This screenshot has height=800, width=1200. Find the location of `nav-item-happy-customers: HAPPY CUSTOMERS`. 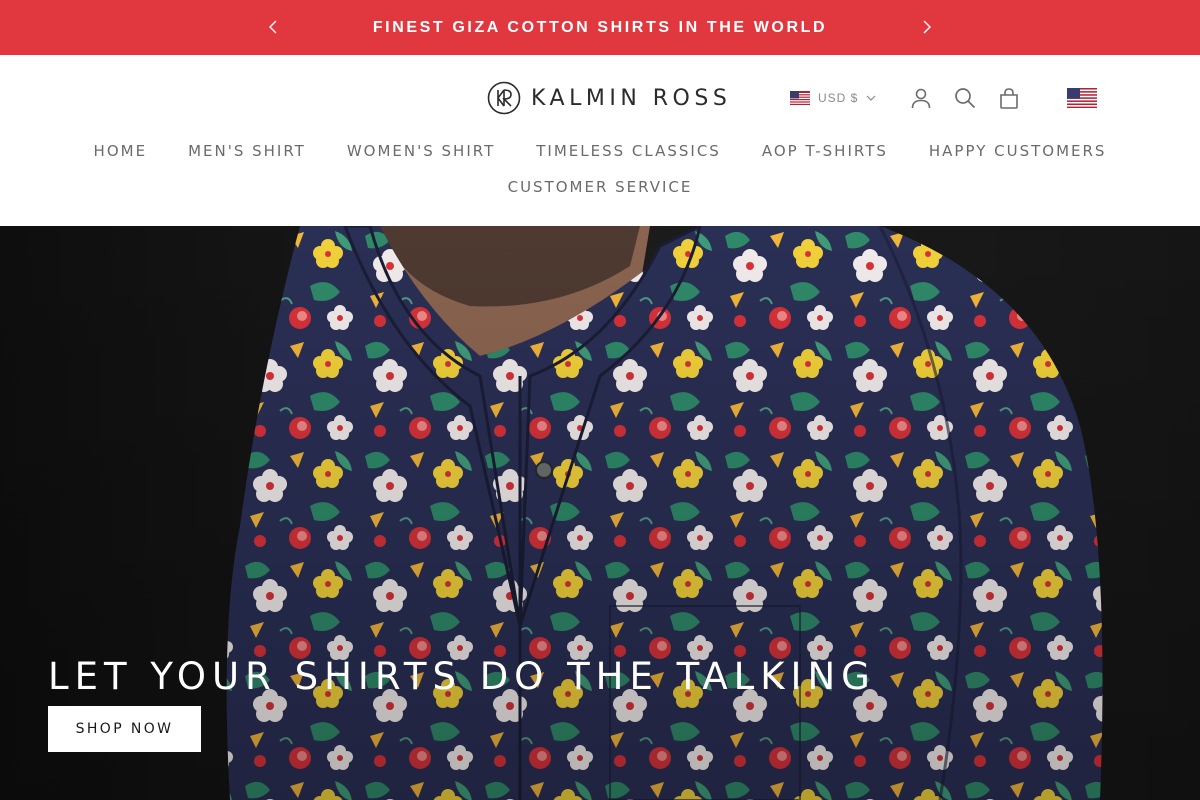

nav-item-happy-customers: HAPPY CUSTOMERS is located at coordinates (1018, 151).